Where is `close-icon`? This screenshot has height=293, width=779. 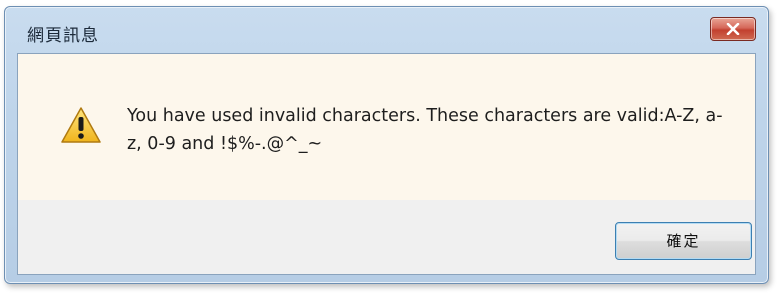 close-icon is located at coordinates (733, 29).